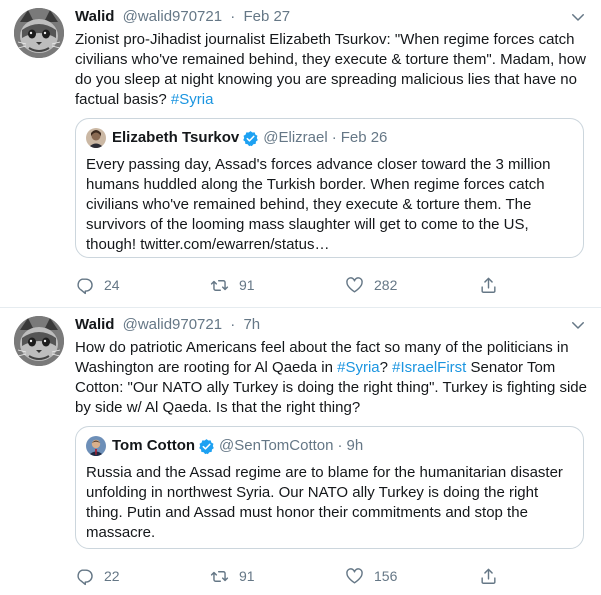 This screenshot has height=595, width=601. I want to click on like-count: 282, so click(386, 285).